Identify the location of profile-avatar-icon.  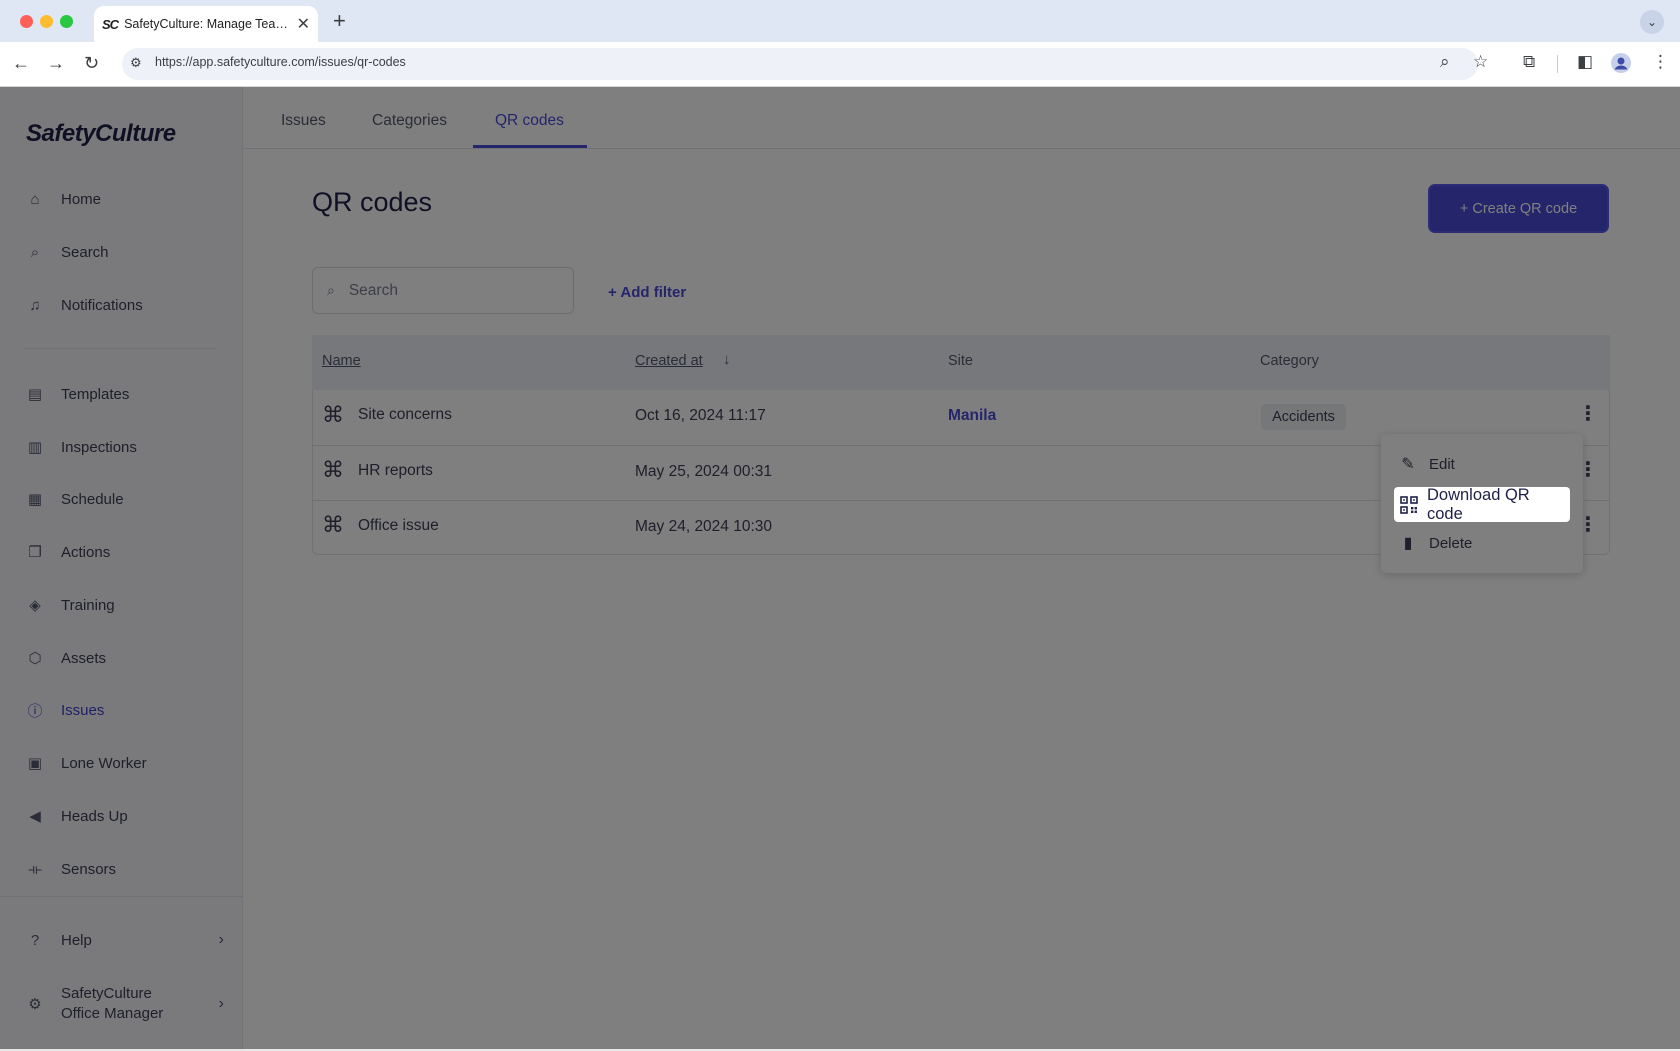
(1621, 63).